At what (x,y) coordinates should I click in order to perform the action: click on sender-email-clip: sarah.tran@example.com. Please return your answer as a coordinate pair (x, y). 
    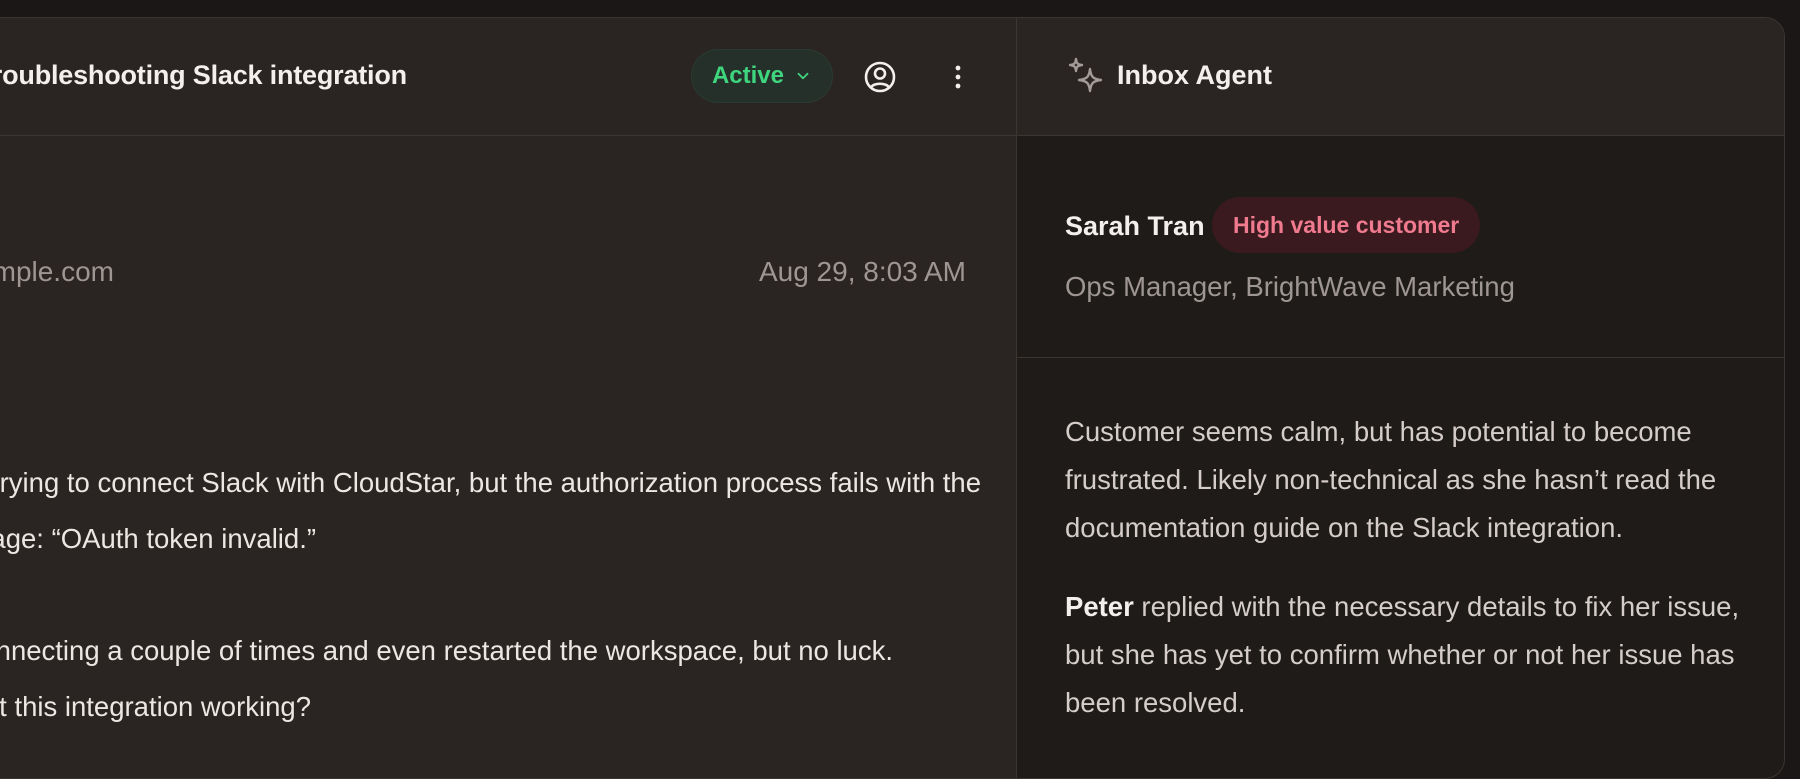
    Looking at the image, I should click on (57, 276).